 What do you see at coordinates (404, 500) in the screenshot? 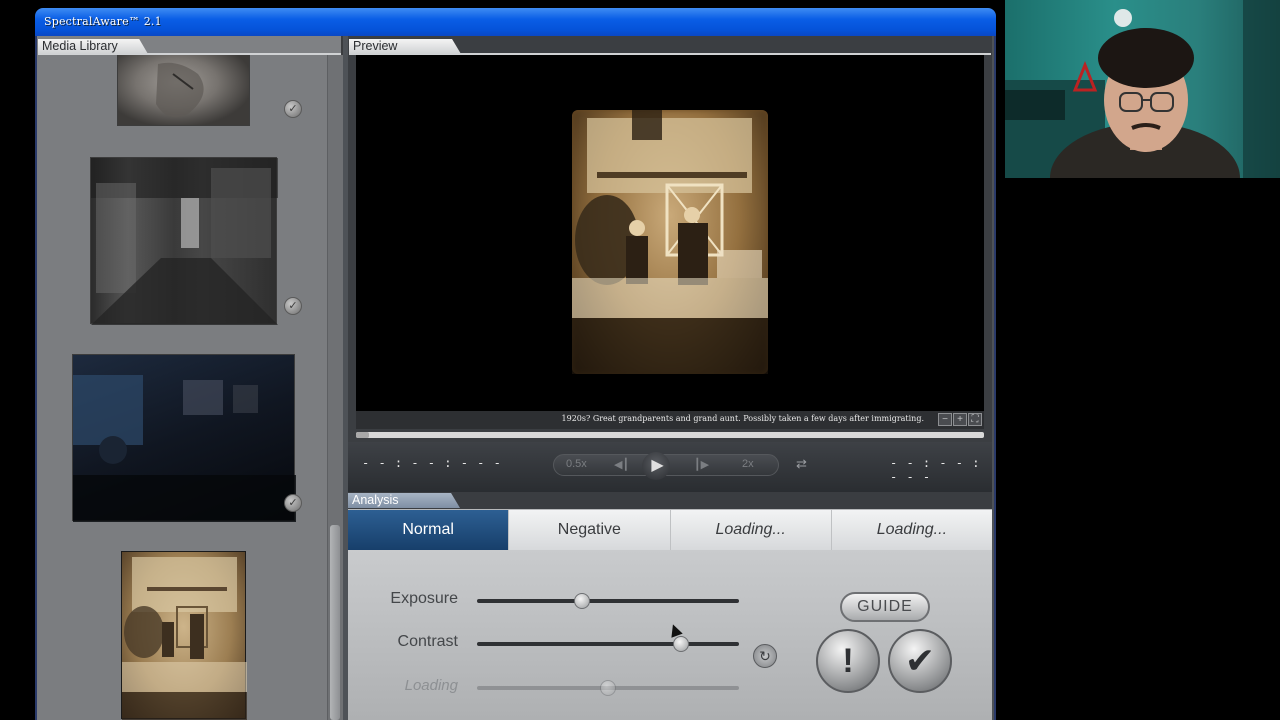
I see `analysis-title: Analysis` at bounding box center [404, 500].